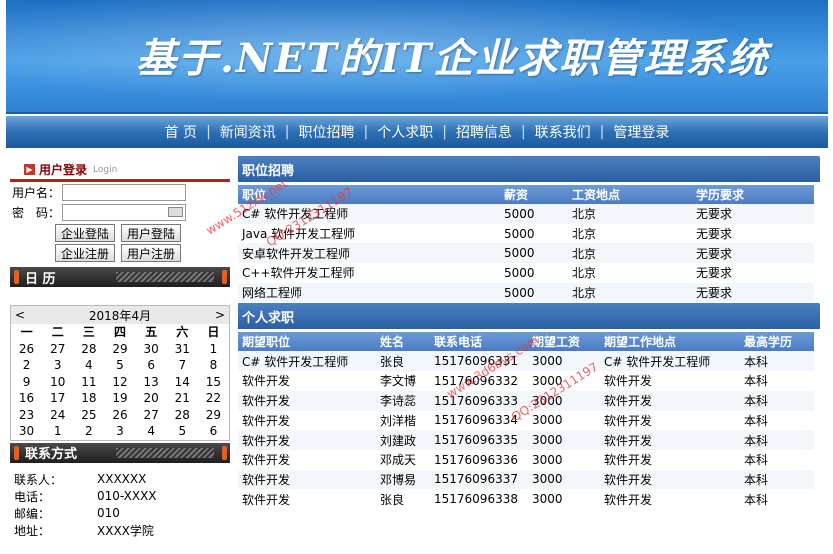  I want to click on table-cell: 张良, so click(392, 499).